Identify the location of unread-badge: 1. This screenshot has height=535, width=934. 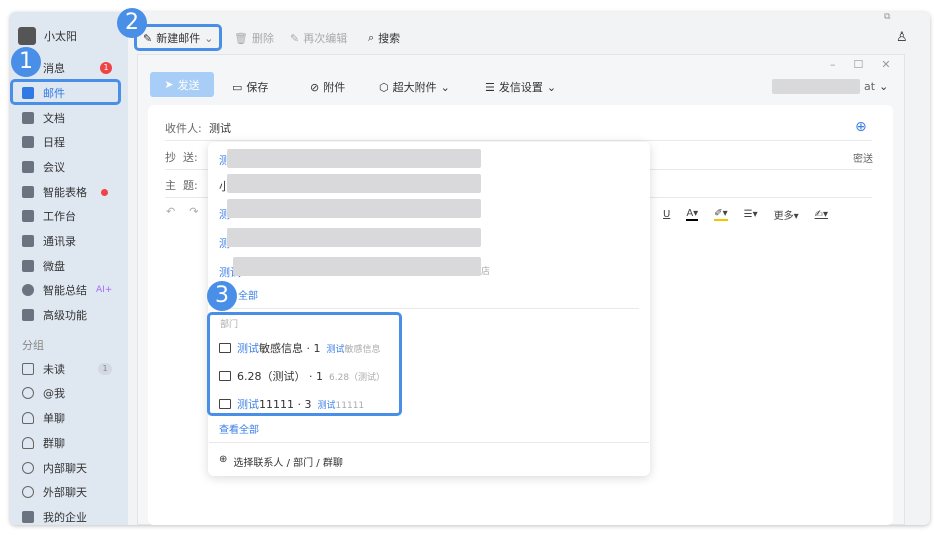
(106, 68).